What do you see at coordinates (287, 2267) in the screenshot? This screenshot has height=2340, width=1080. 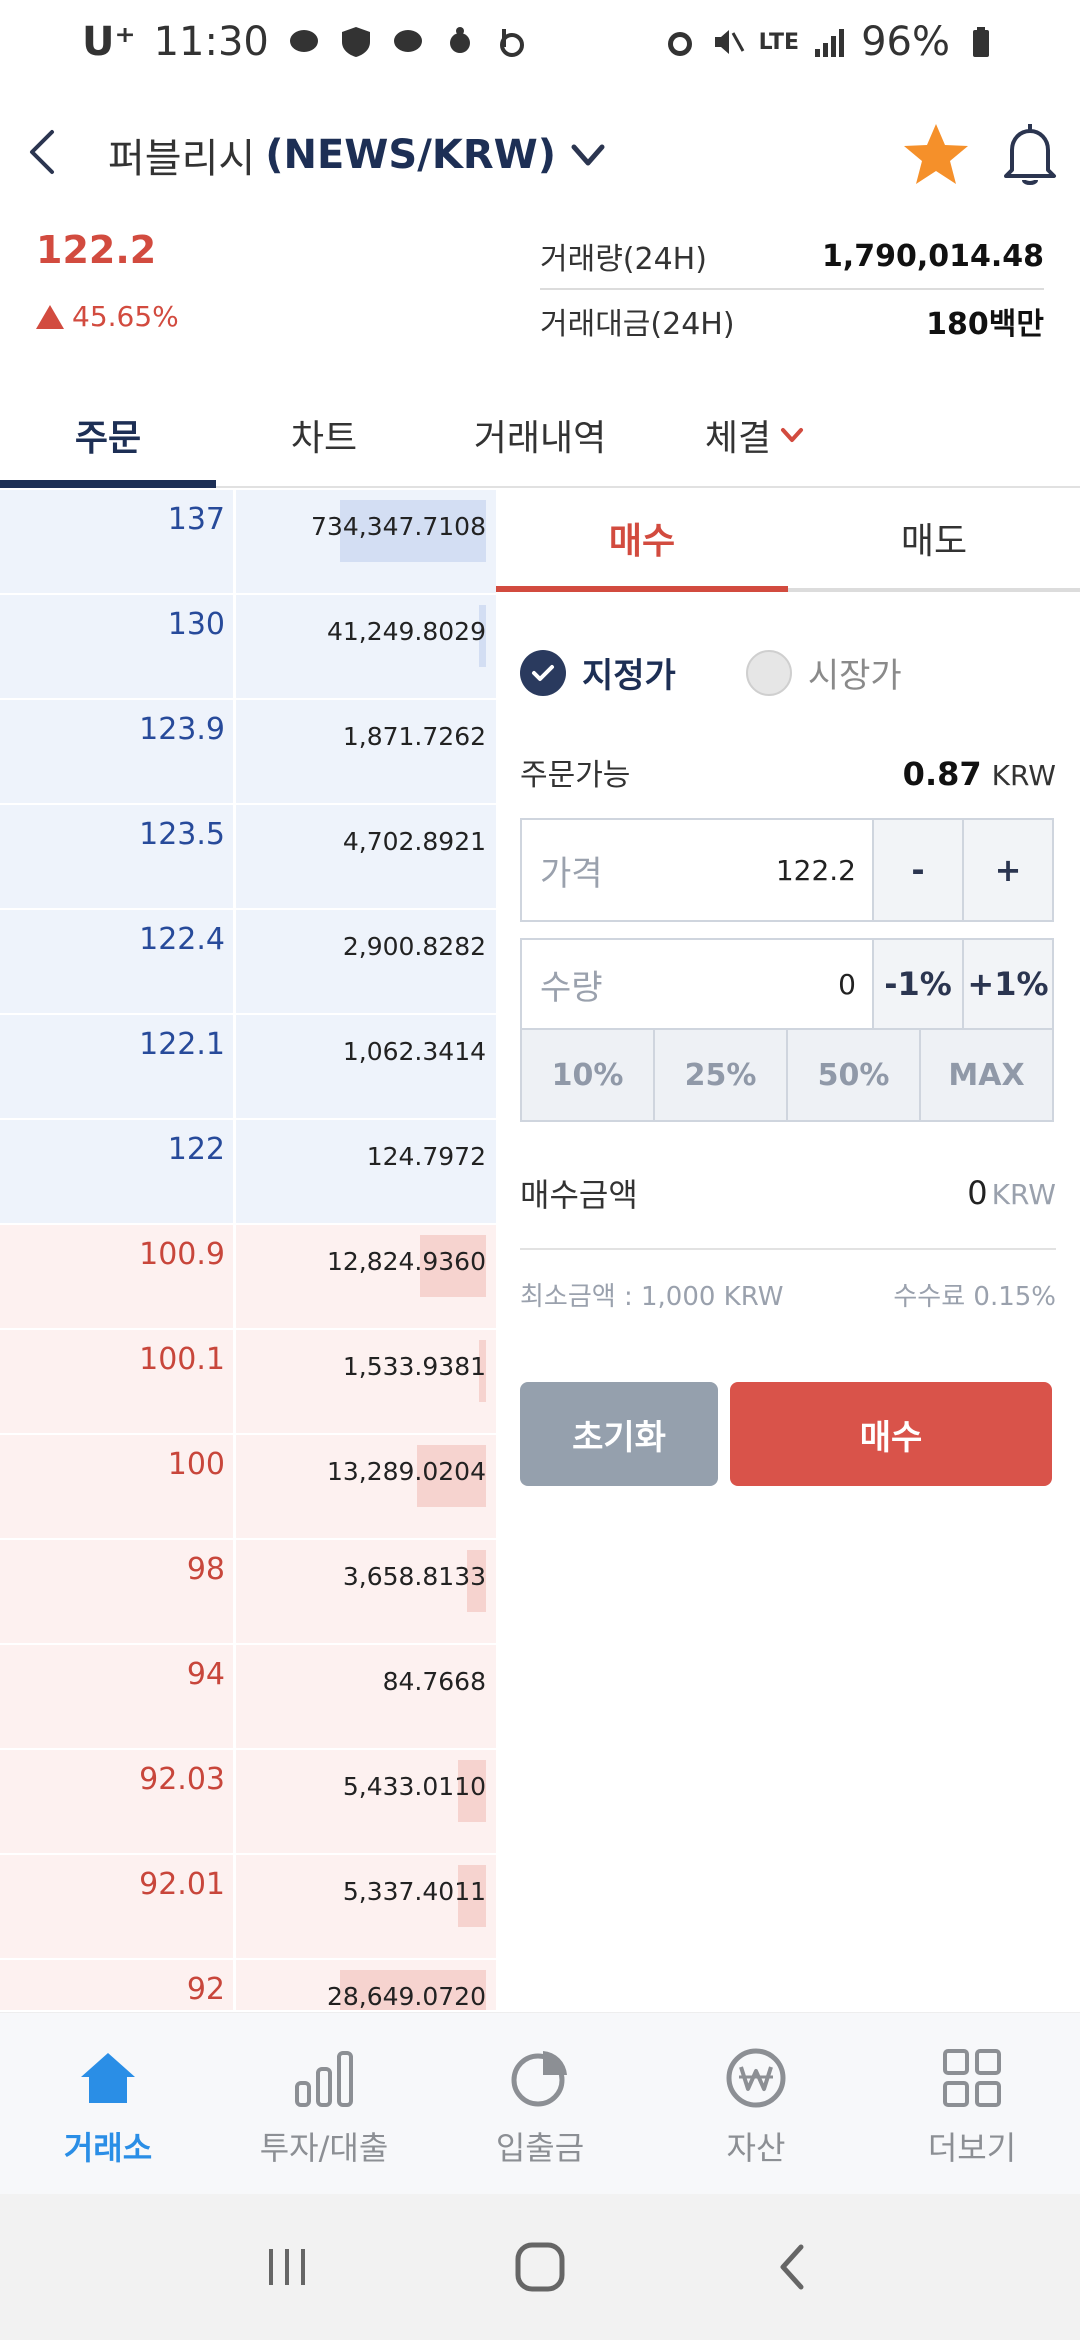 I see `recent-apps-icon` at bounding box center [287, 2267].